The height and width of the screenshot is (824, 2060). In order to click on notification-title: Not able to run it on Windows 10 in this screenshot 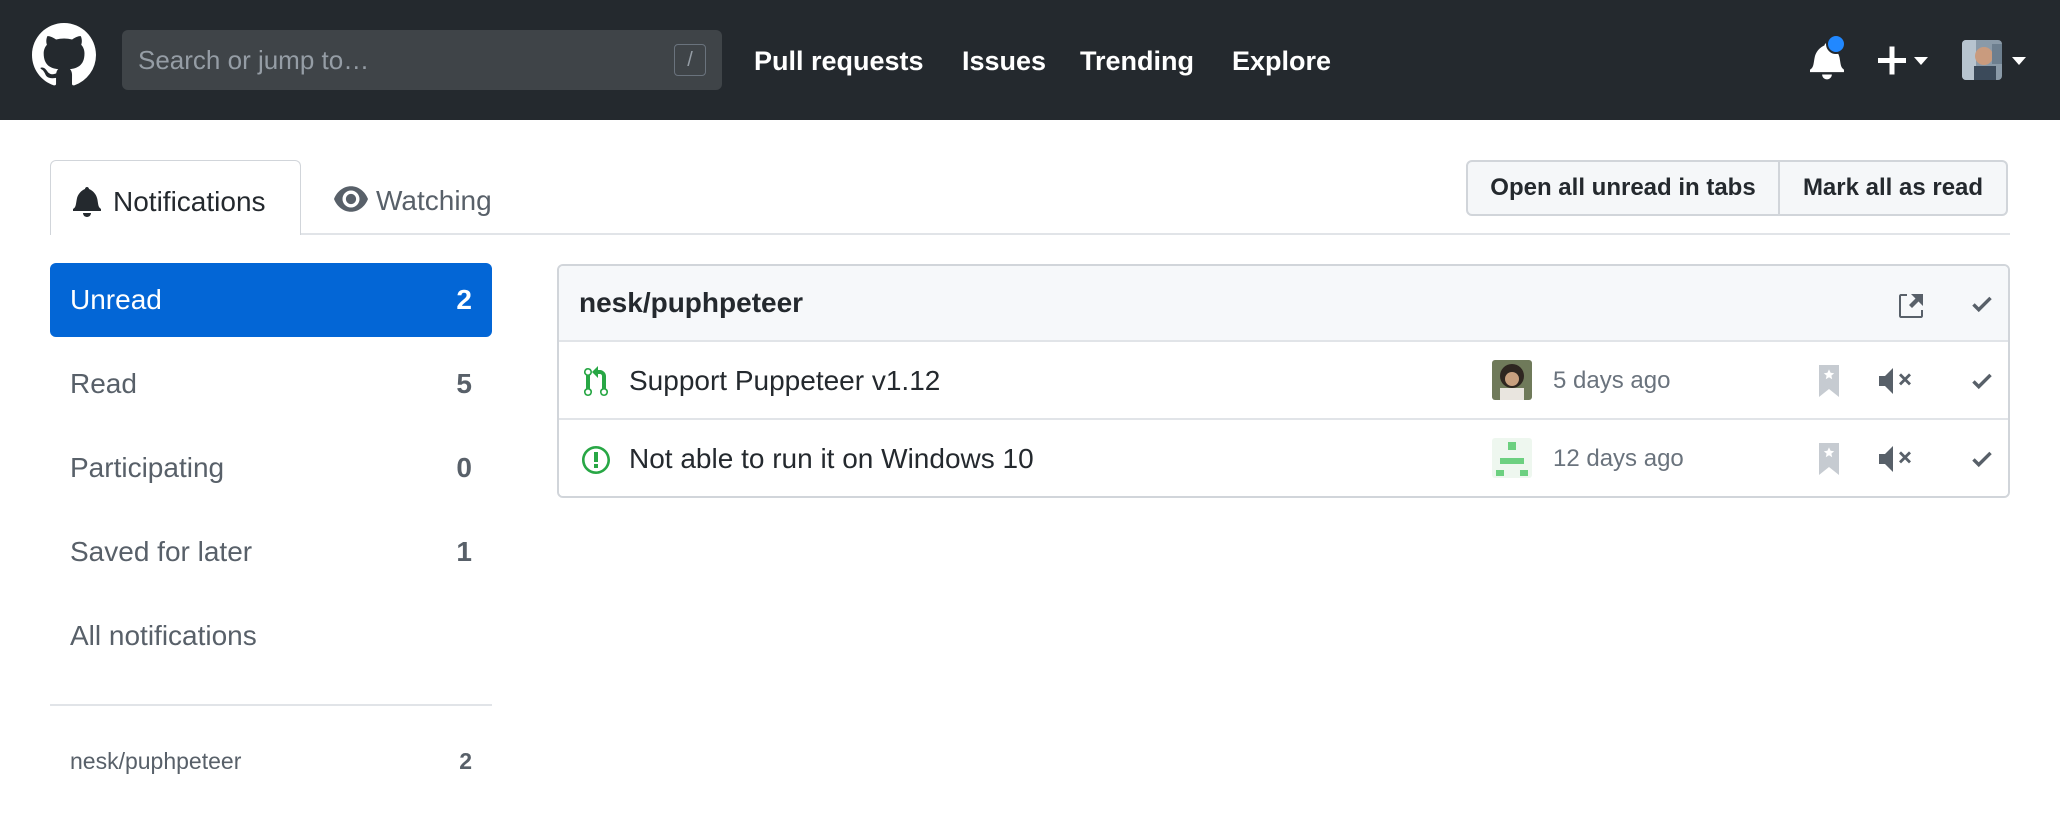, I will do `click(831, 459)`.